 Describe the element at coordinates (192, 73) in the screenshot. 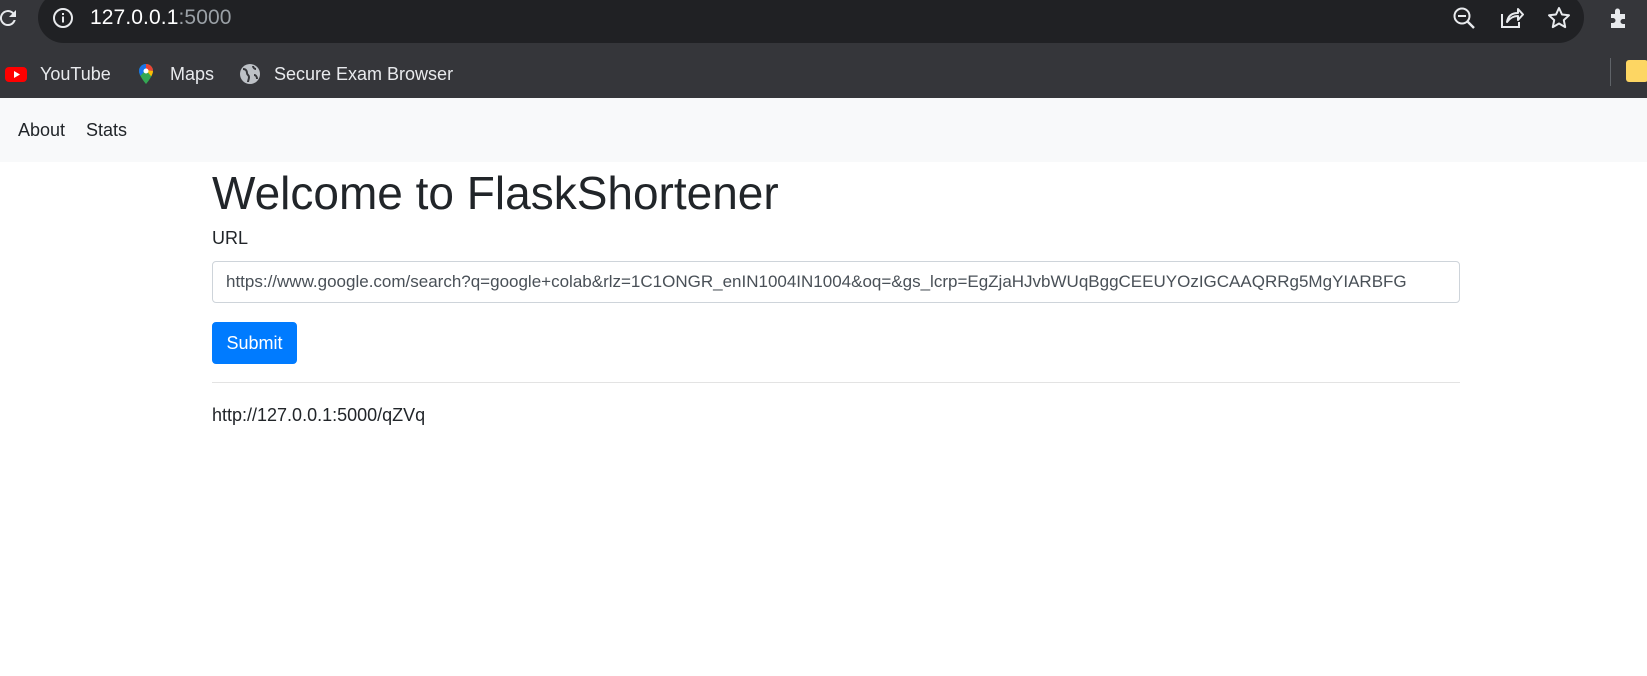

I see `bookmark-label: Maps` at that location.